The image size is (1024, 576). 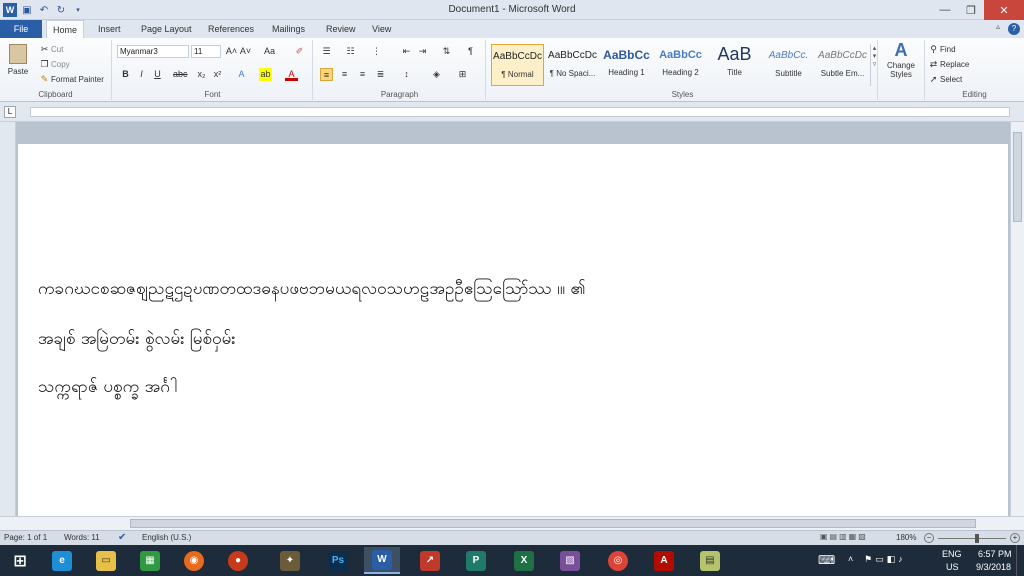 I want to click on app-icon: ✦, so click(x=290, y=560).